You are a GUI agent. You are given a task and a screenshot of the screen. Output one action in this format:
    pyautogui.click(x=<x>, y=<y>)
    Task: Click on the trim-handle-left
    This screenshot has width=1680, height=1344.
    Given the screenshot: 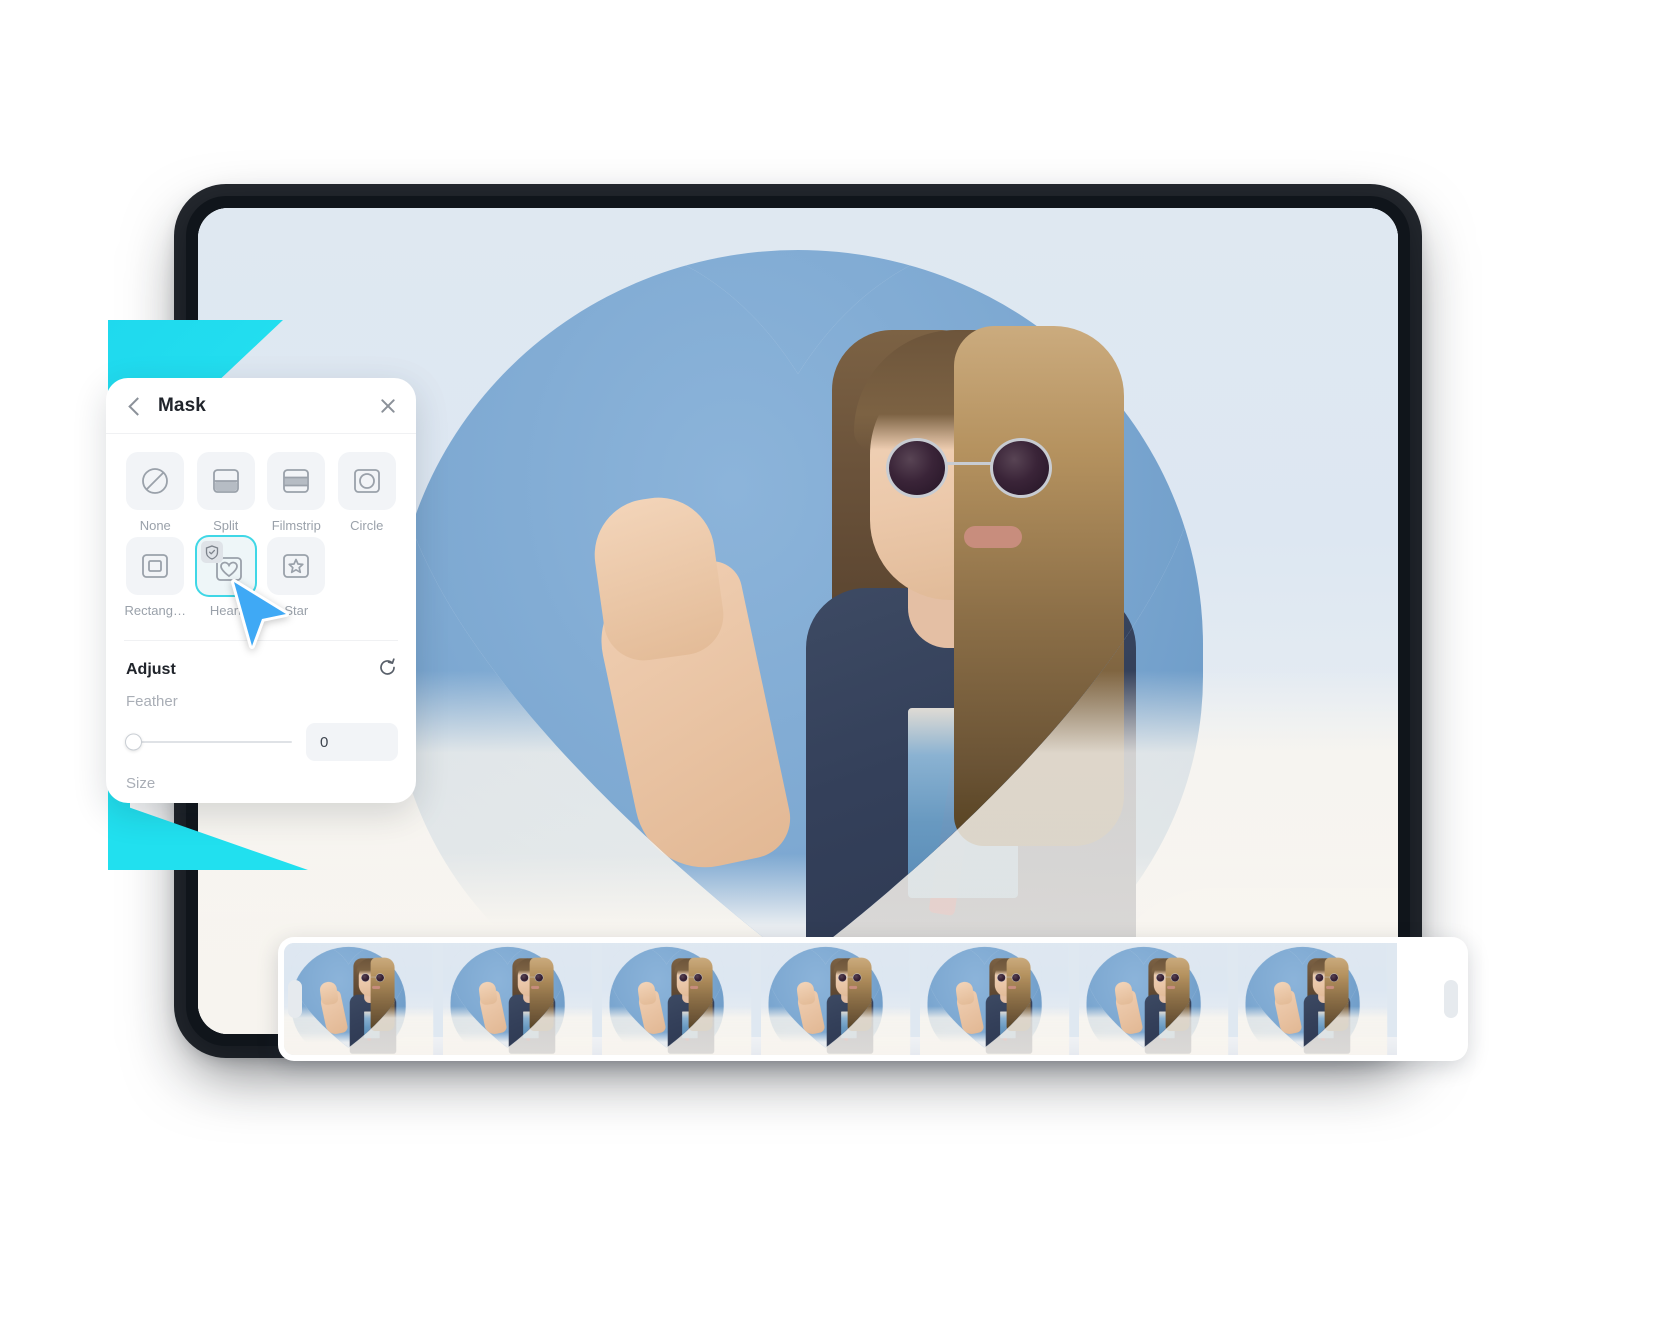 What is the action you would take?
    pyautogui.click(x=295, y=999)
    